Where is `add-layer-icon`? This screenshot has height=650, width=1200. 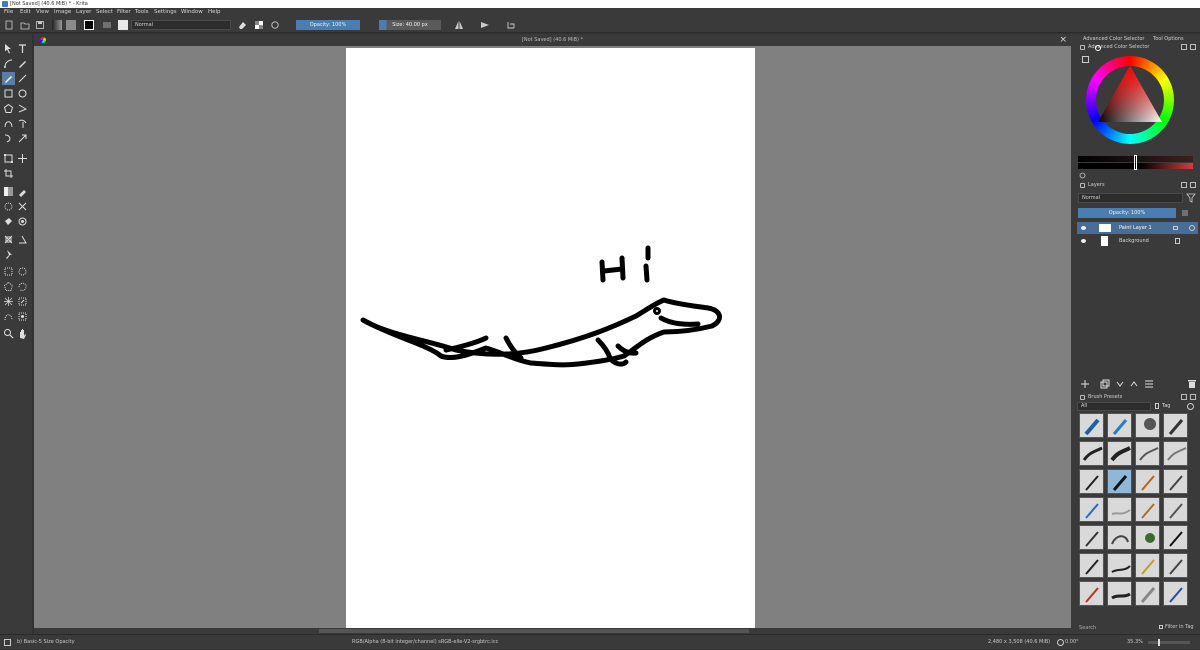
add-layer-icon is located at coordinates (1085, 384).